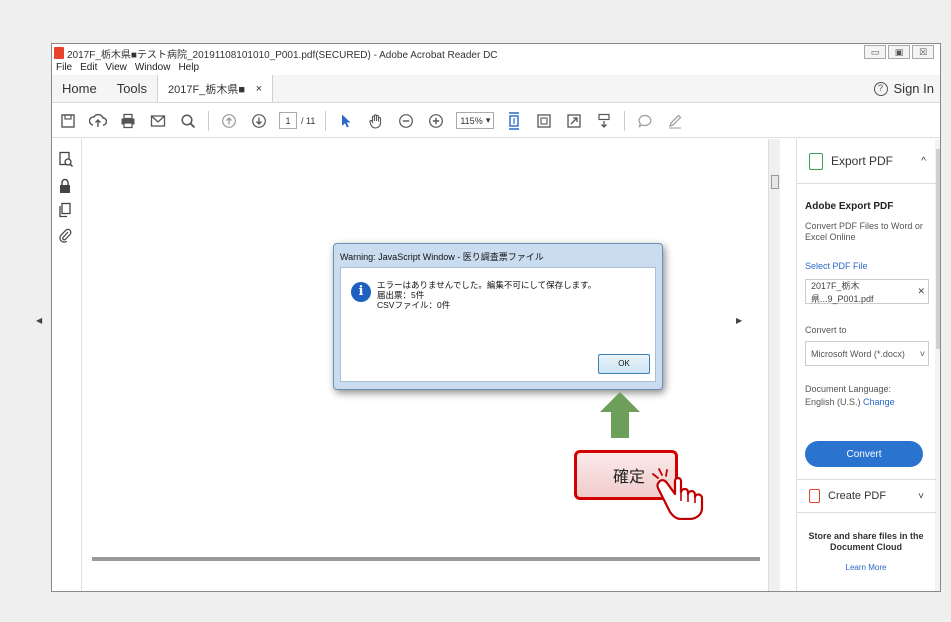 This screenshot has height=622, width=951. Describe the element at coordinates (259, 89) in the screenshot. I see `tab-close-icon: ×` at that location.